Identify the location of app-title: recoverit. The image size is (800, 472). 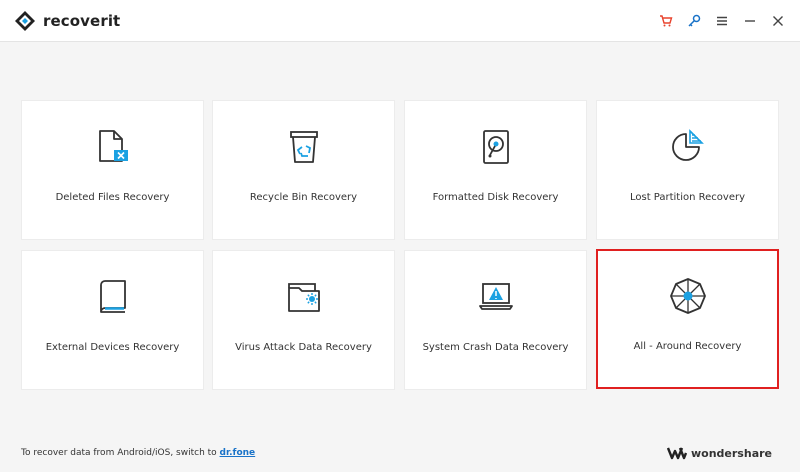
(82, 21).